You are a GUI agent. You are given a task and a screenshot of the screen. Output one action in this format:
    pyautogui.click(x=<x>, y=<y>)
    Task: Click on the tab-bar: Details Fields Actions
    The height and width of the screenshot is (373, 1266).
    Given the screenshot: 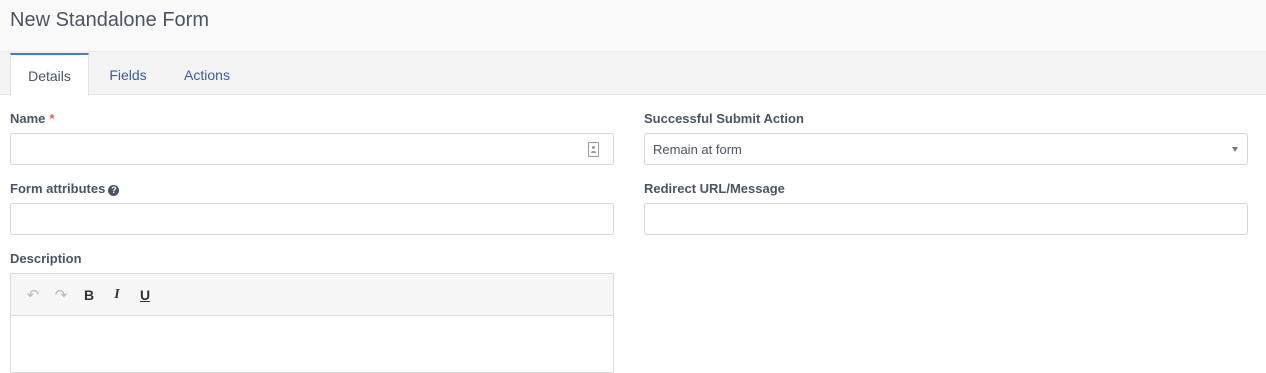 What is the action you would take?
    pyautogui.click(x=633, y=74)
    